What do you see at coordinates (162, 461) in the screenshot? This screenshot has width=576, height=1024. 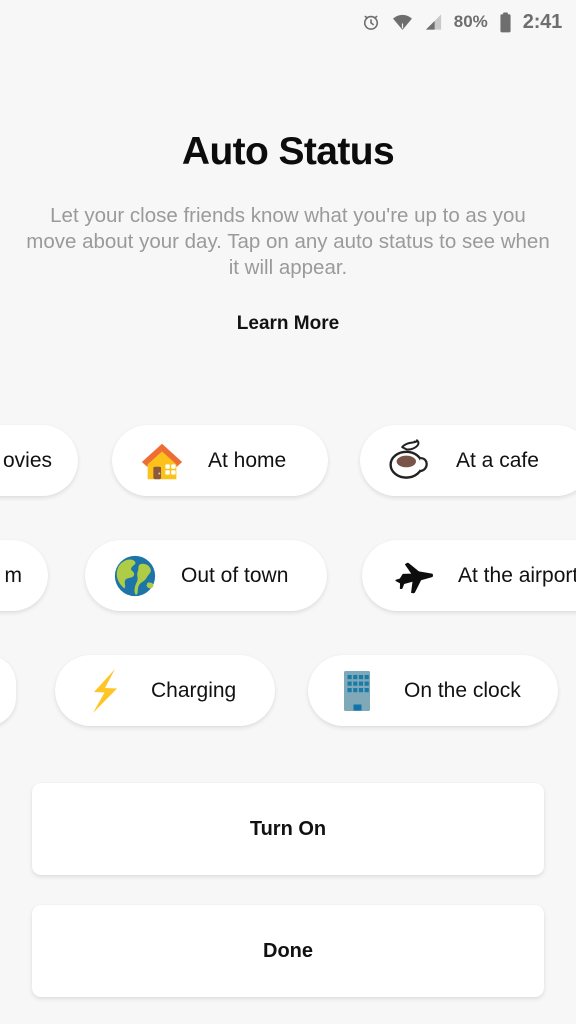 I see `house-icon` at bounding box center [162, 461].